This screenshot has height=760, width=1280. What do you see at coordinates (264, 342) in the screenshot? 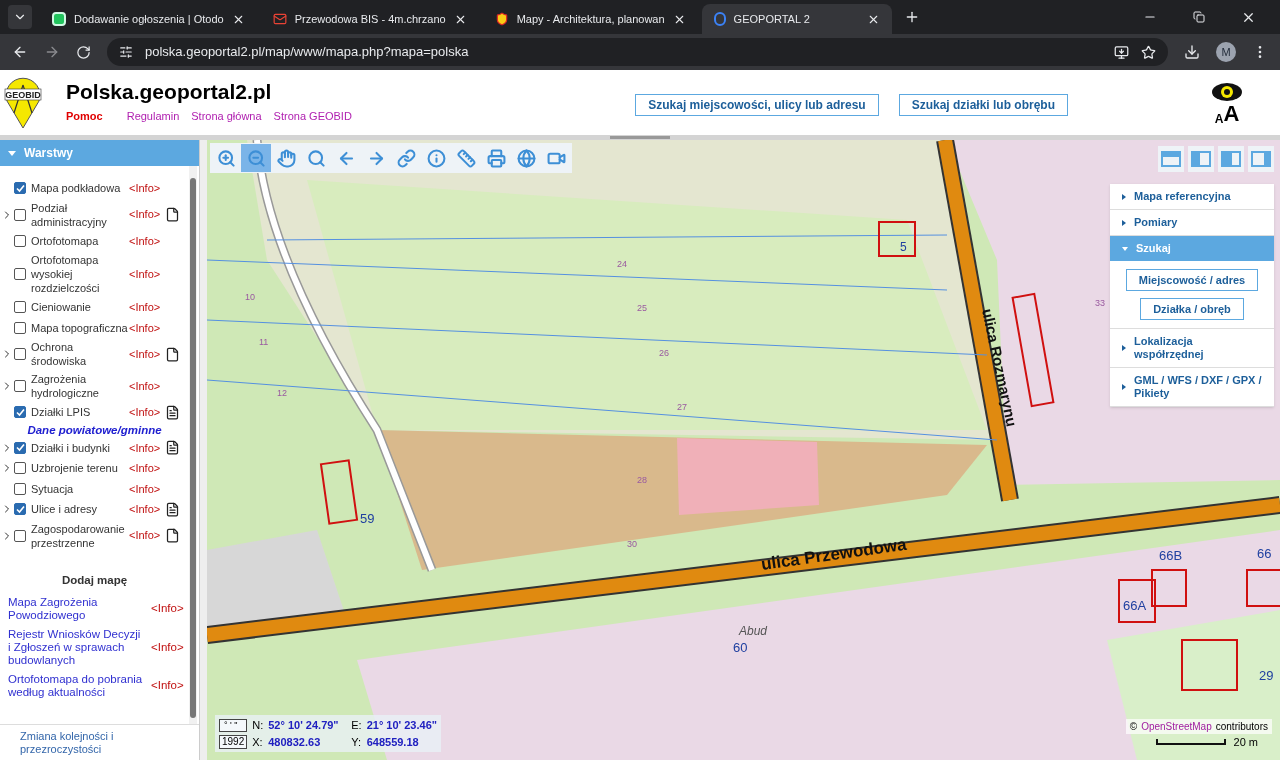
I see `parcel-number: 11` at bounding box center [264, 342].